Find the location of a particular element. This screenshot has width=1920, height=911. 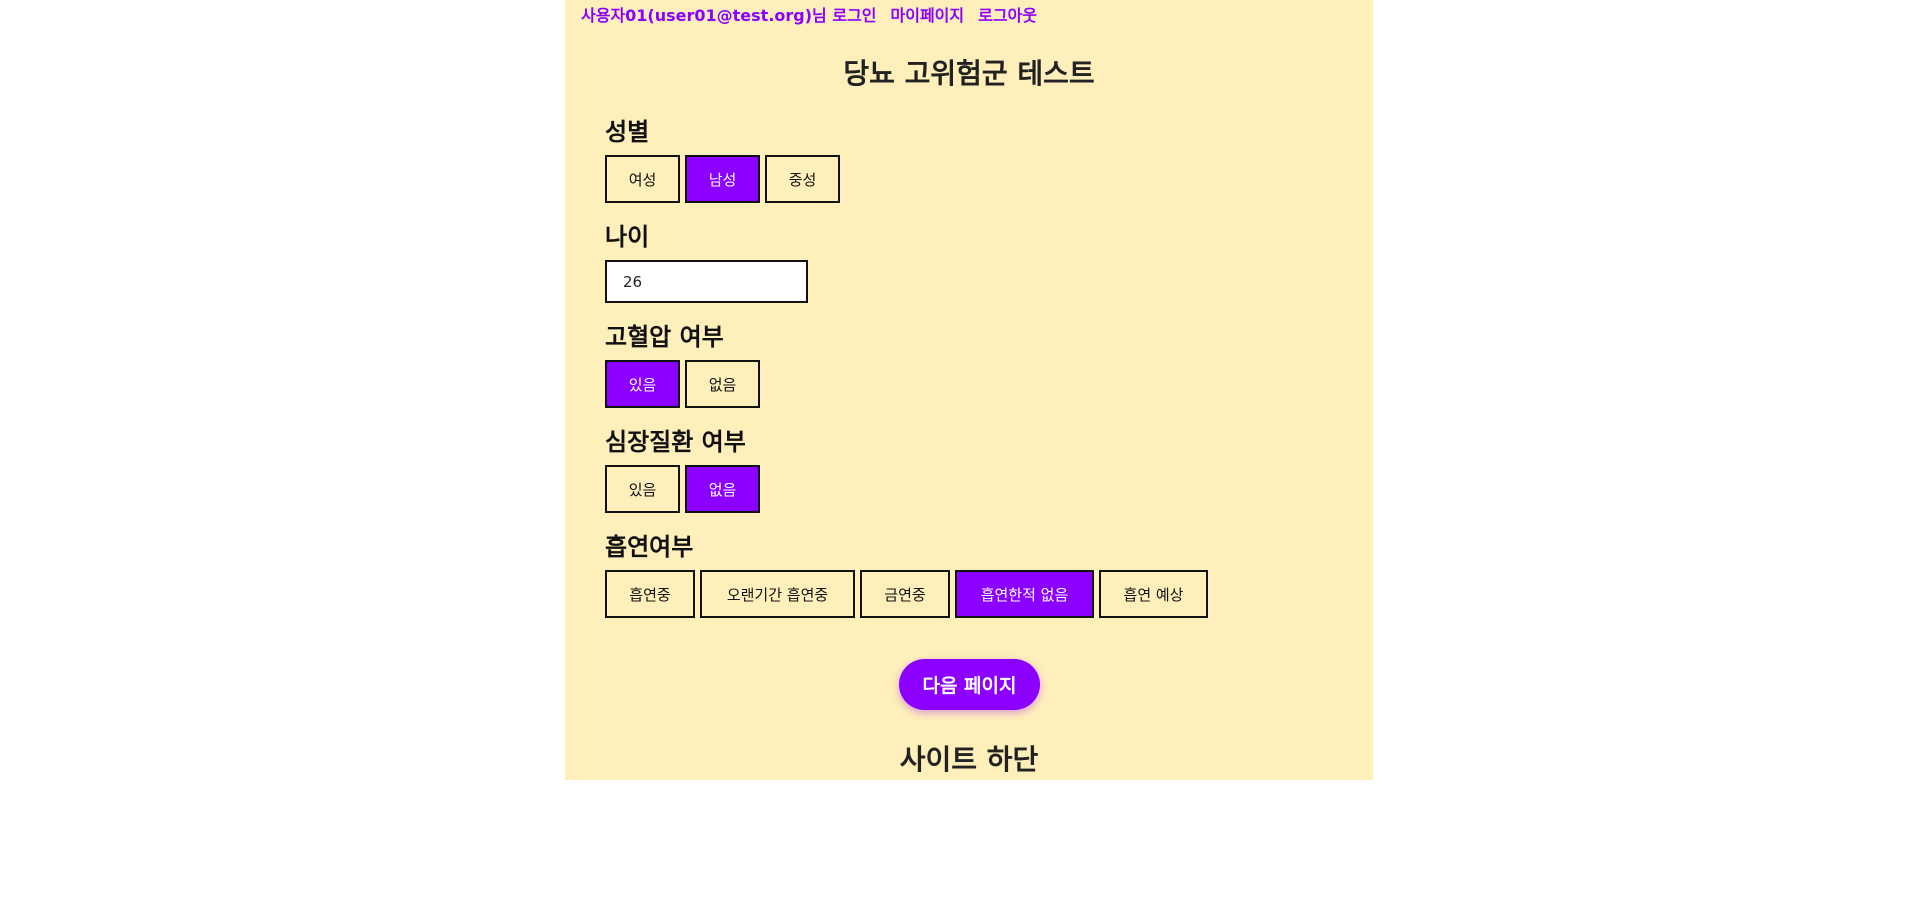

smoking-option-current: 흡연중 is located at coordinates (650, 594).